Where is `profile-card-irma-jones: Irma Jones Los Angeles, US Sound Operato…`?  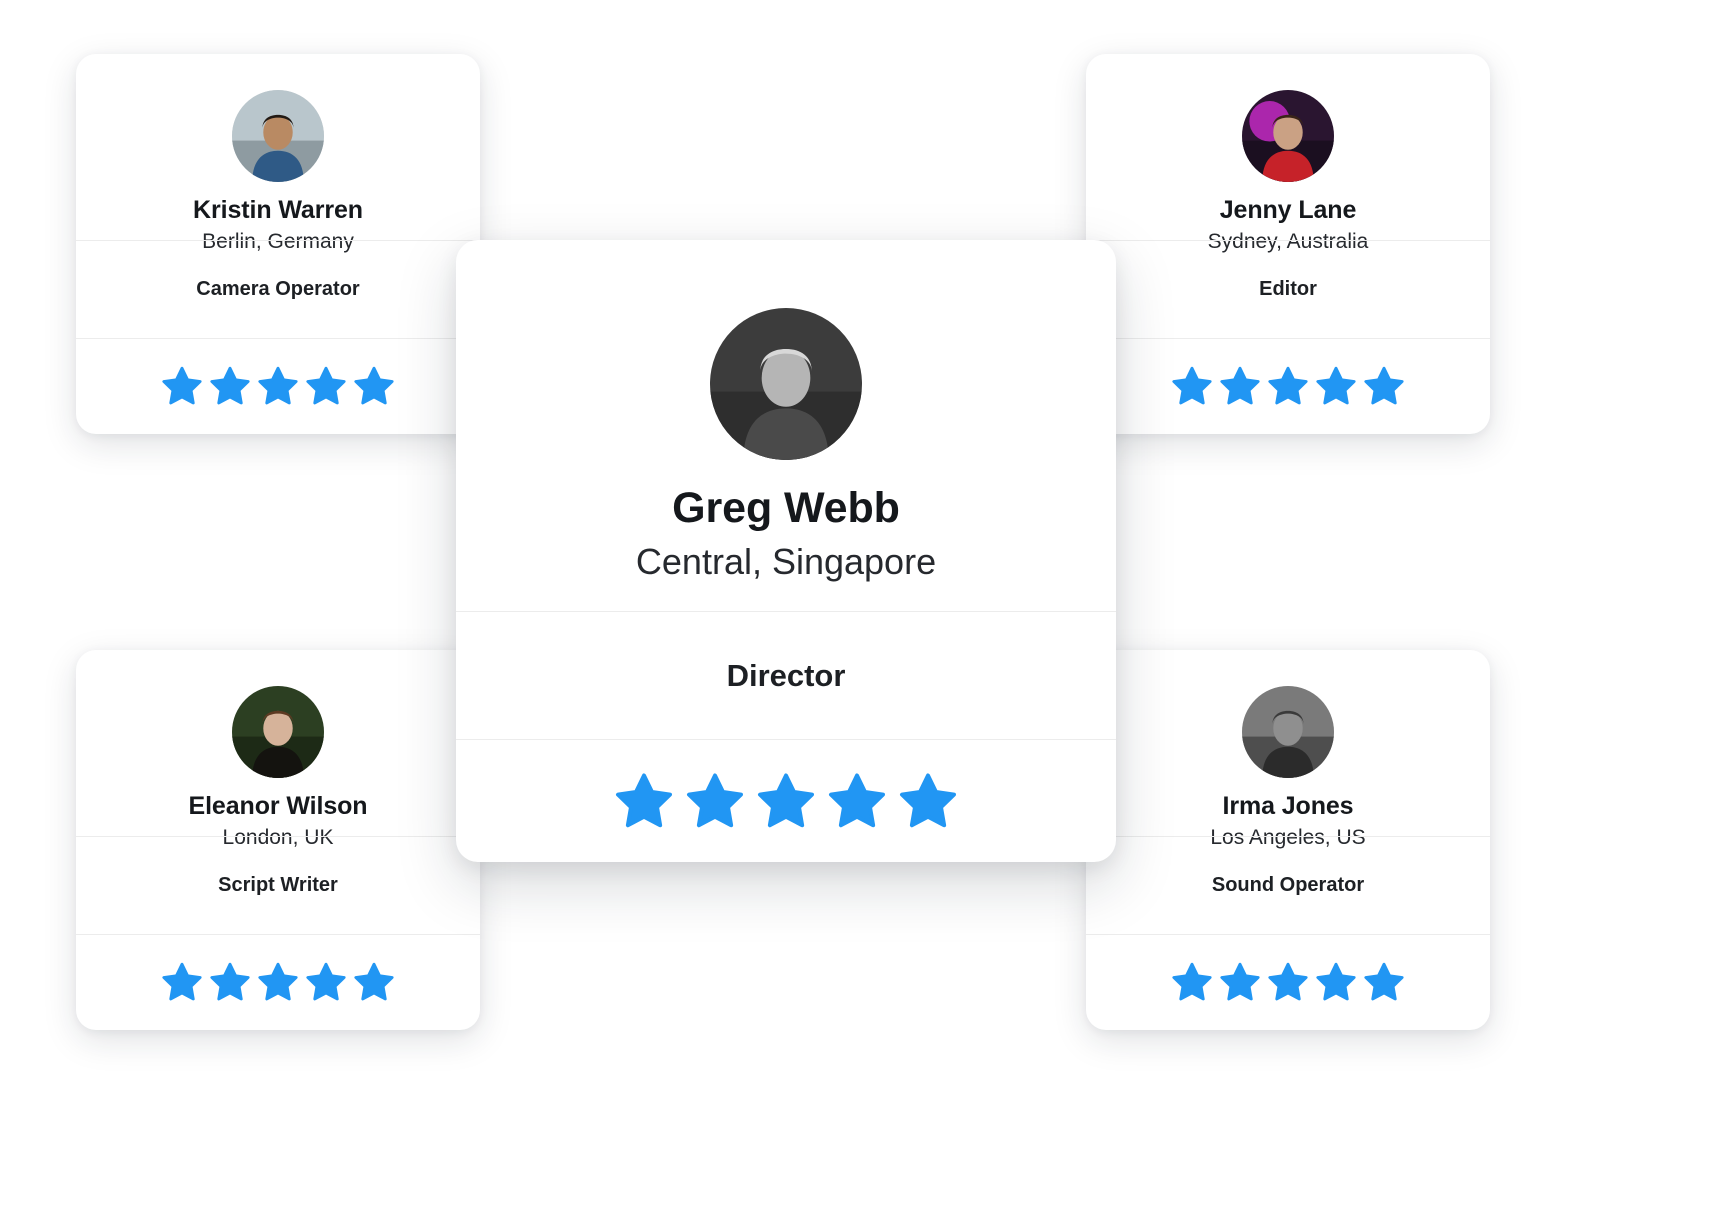
profile-card-irma-jones: Irma Jones Los Angeles, US Sound Operato… is located at coordinates (1288, 840).